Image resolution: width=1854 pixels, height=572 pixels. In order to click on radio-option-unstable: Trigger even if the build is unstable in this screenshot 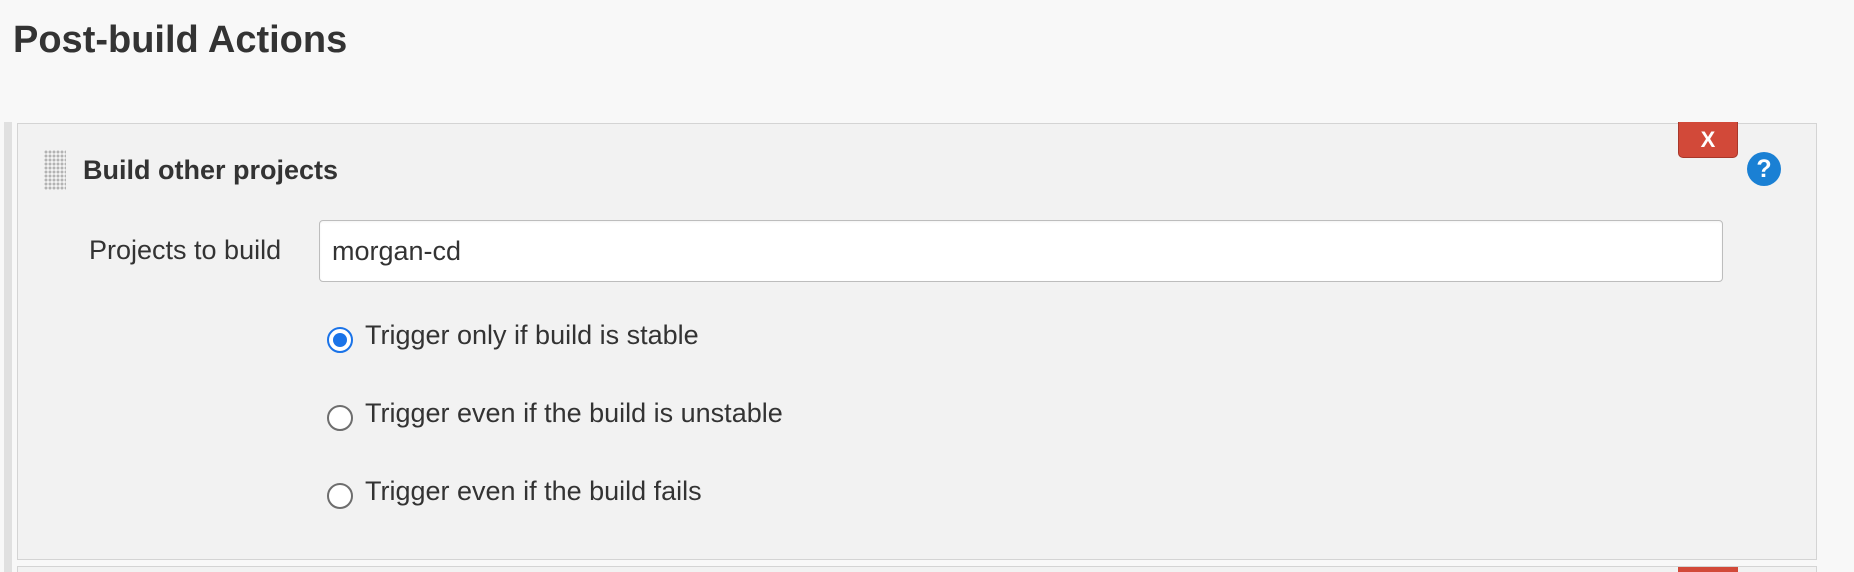, I will do `click(555, 413)`.